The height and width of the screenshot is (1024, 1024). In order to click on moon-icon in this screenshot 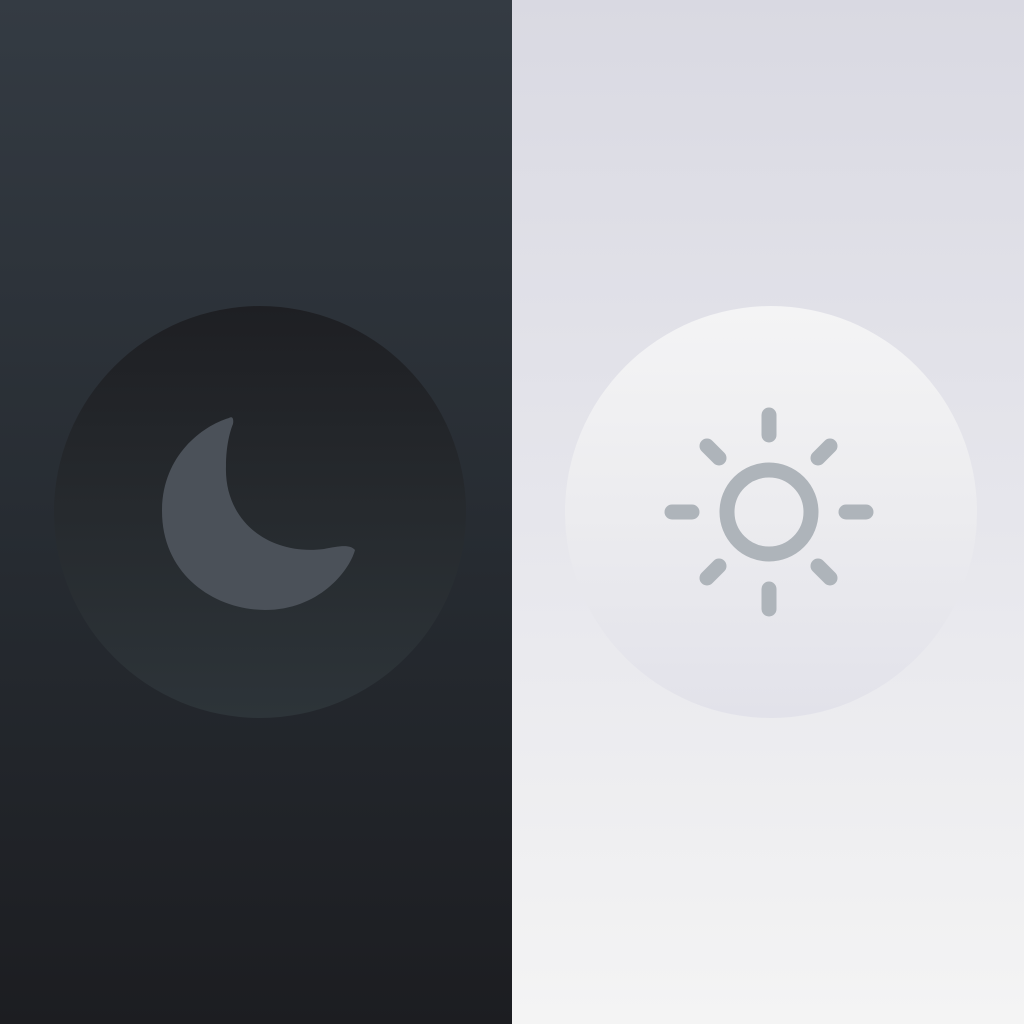, I will do `click(258, 513)`.